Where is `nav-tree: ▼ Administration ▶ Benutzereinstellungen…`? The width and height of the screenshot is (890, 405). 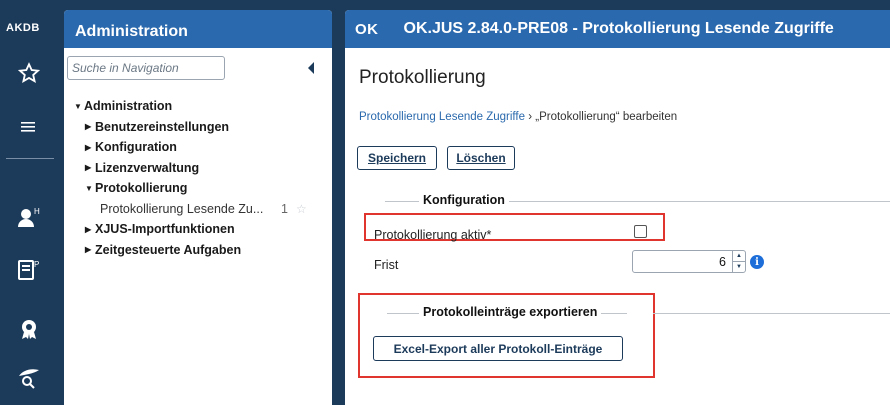
nav-tree: ▼ Administration ▶ Benutzereinstellungen… is located at coordinates (202, 178).